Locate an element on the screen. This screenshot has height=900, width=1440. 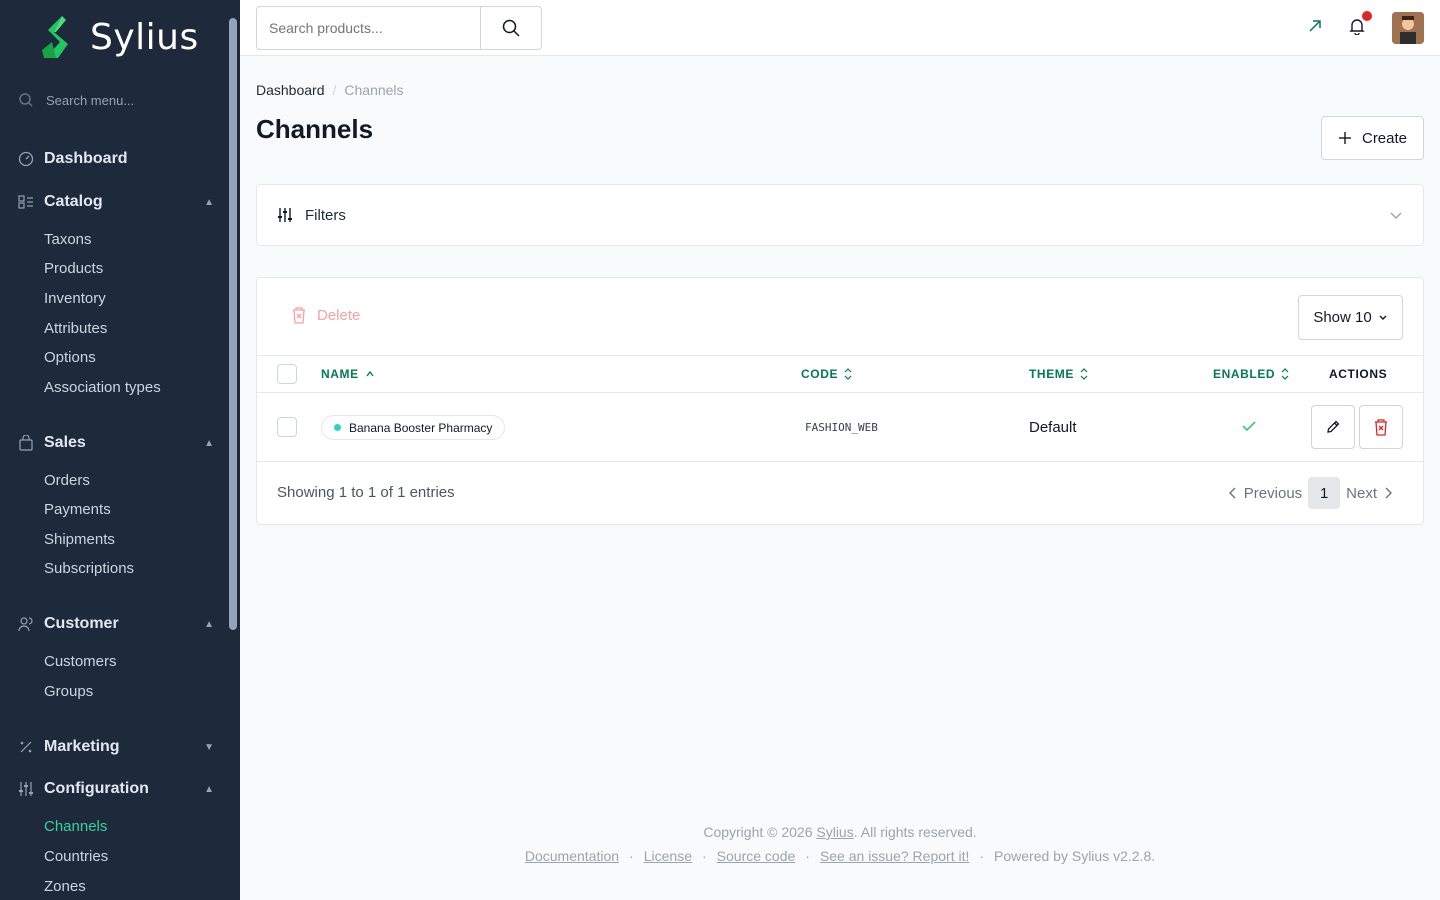
chevron-down-icon: ▼ is located at coordinates (209, 747).